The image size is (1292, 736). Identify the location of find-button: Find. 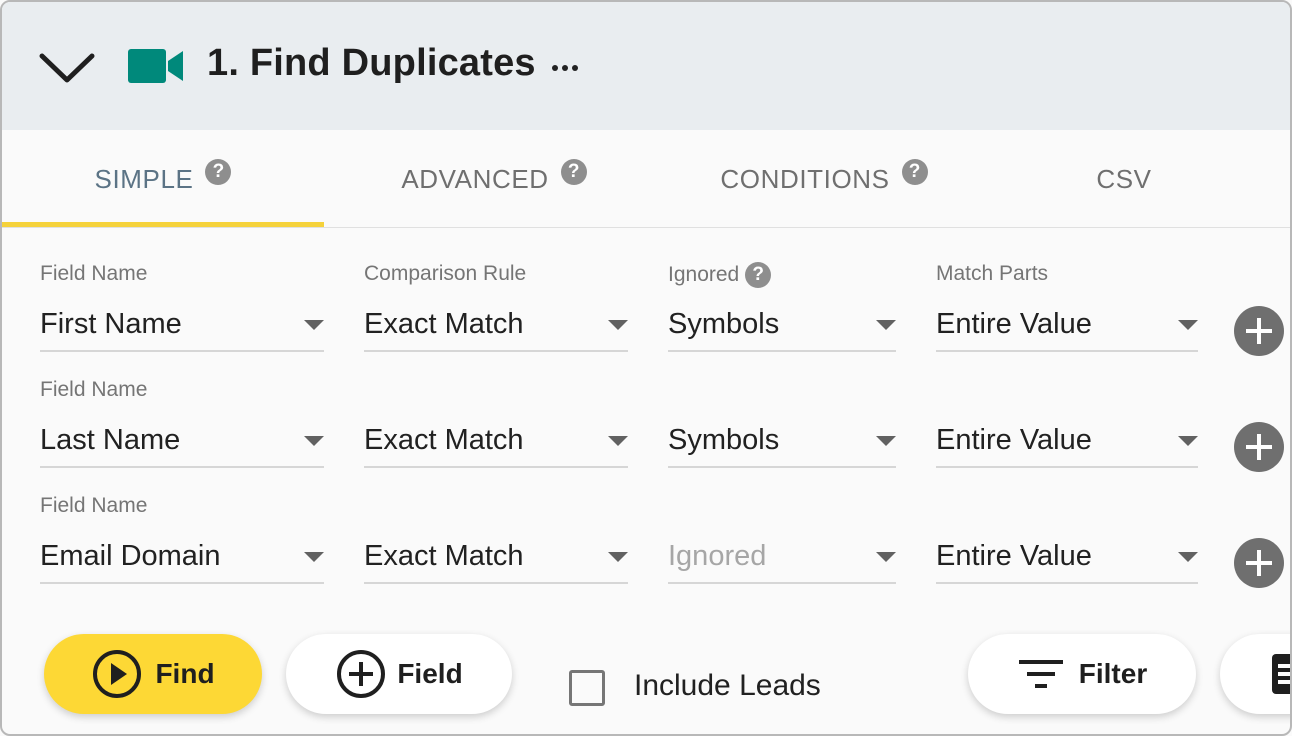
(153, 674).